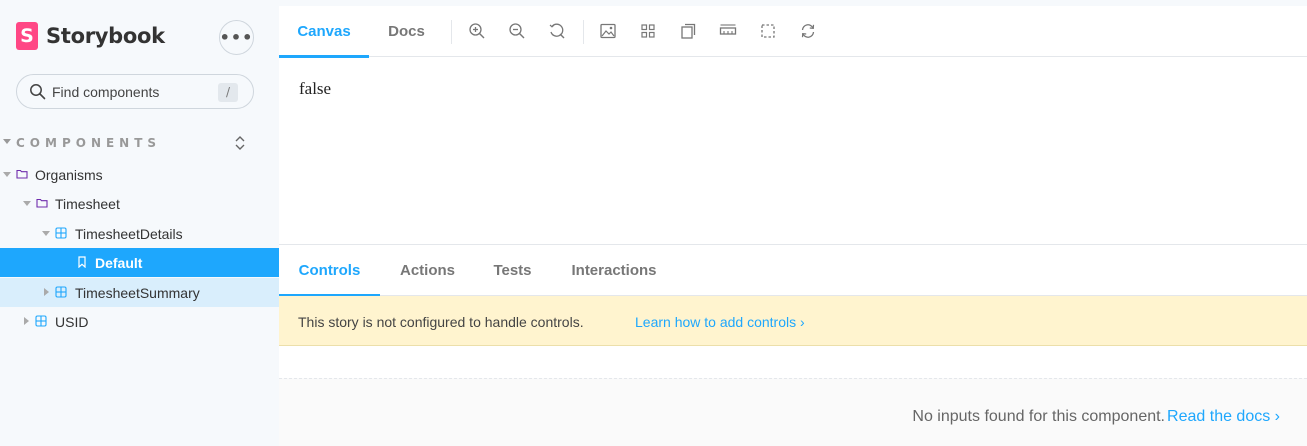 The height and width of the screenshot is (446, 1307). Describe the element at coordinates (728, 31) in the screenshot. I see `measure-icon` at that location.